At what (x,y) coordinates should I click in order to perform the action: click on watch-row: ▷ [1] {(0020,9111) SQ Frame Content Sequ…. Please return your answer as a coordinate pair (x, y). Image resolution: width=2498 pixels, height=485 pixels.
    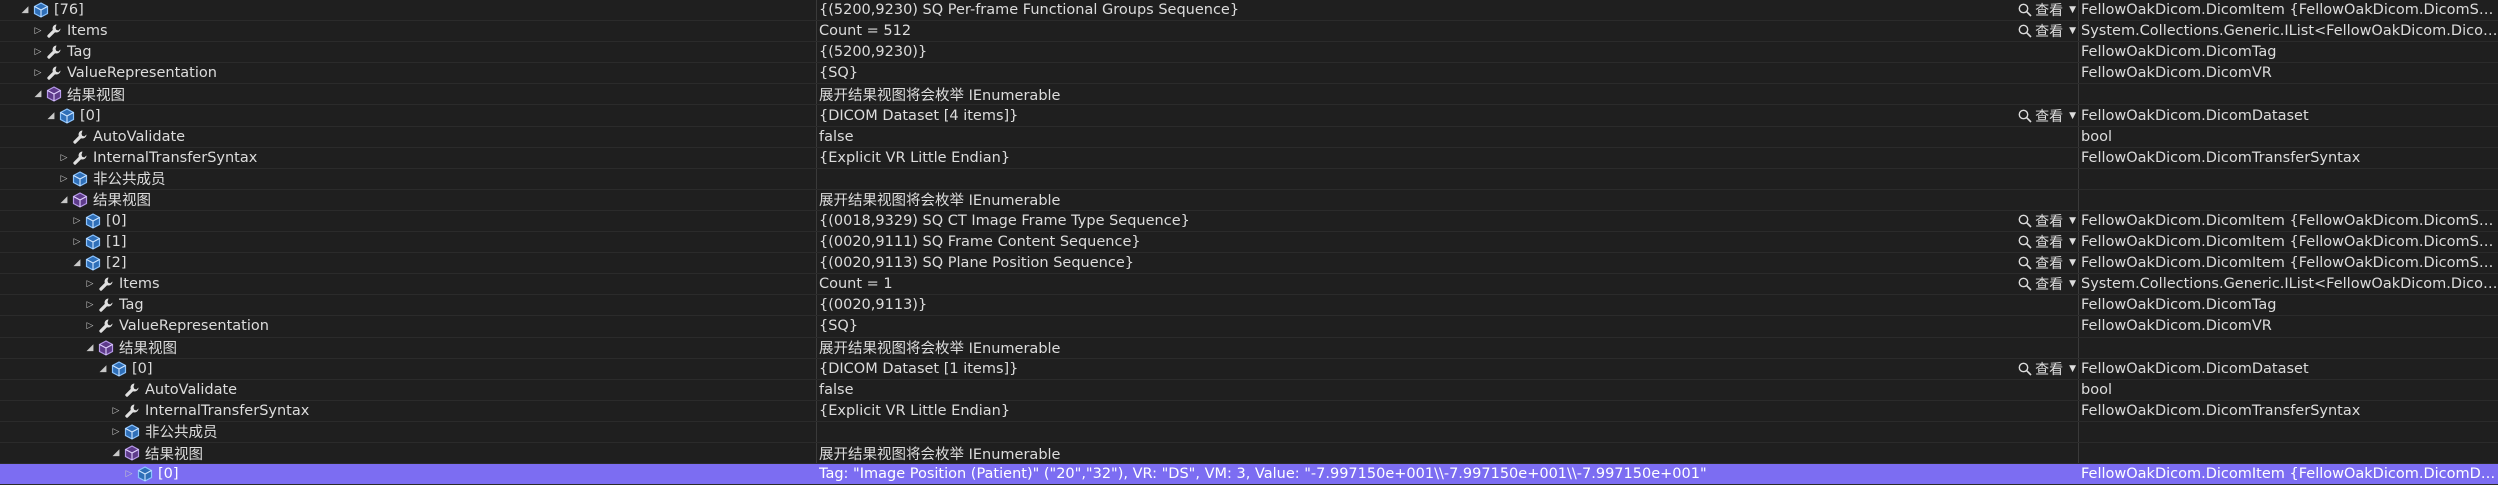
    Looking at the image, I should click on (1249, 243).